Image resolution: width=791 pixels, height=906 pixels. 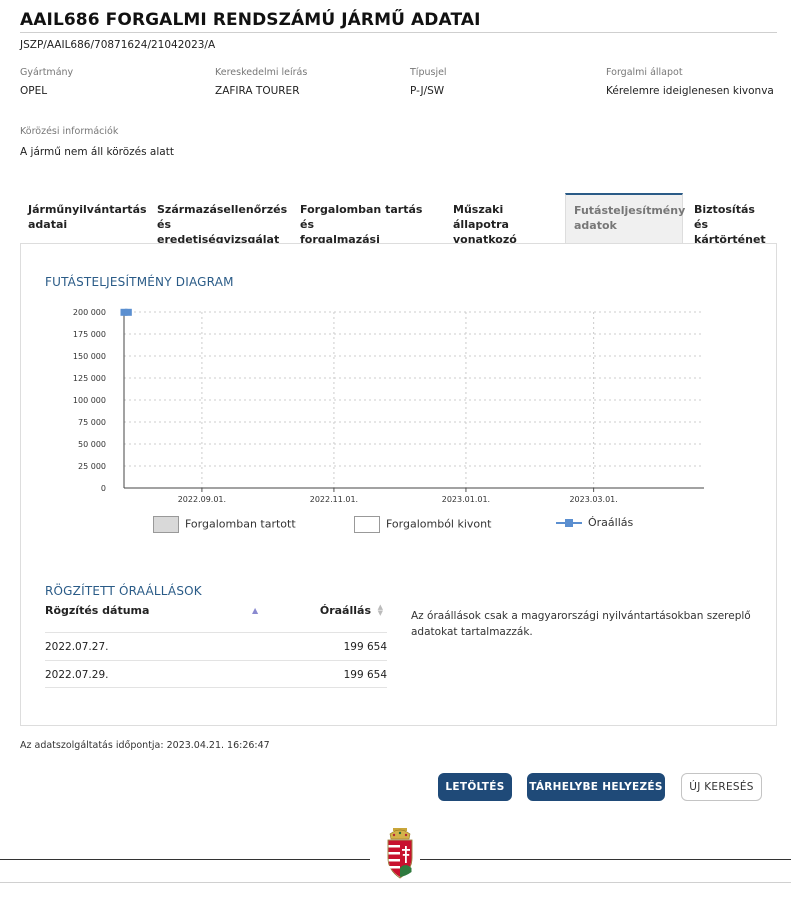 I want to click on y-tick-label: 175 000, so click(x=89, y=334).